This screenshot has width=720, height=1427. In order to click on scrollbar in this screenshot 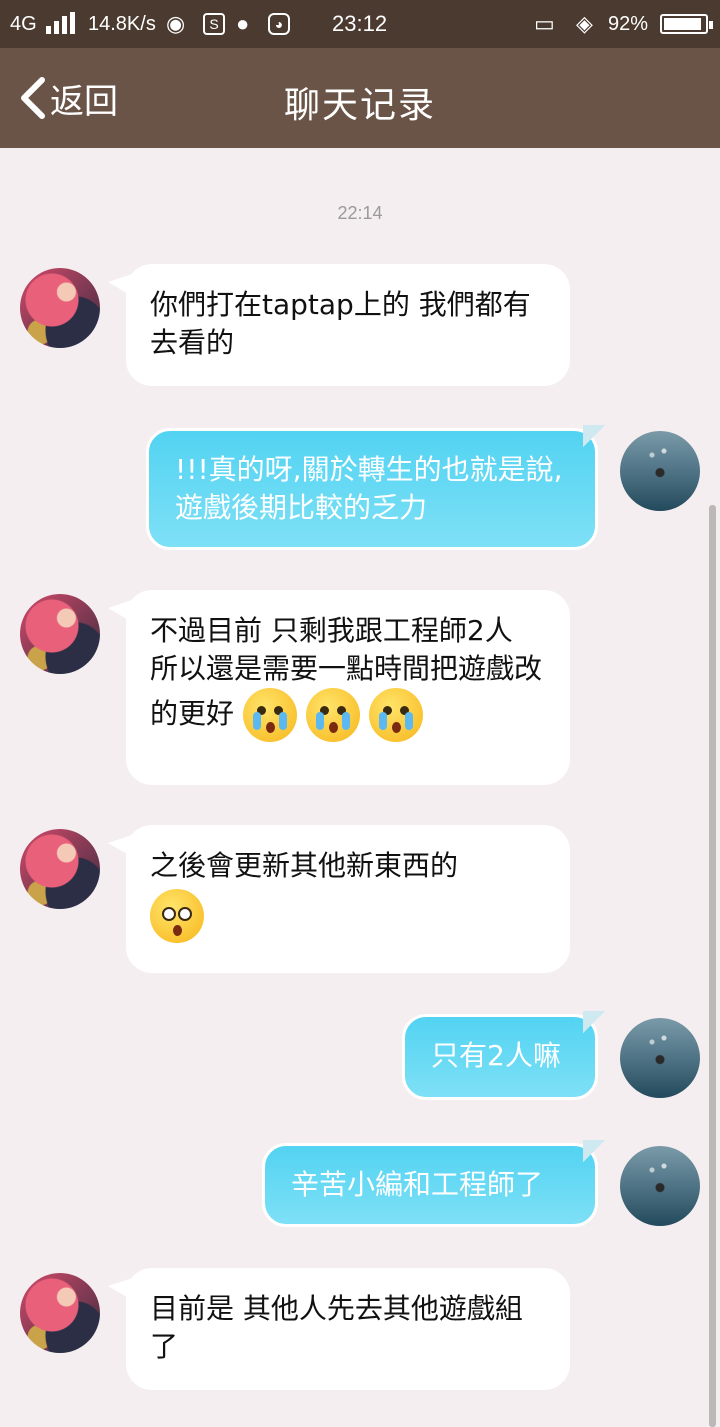, I will do `click(712, 966)`.